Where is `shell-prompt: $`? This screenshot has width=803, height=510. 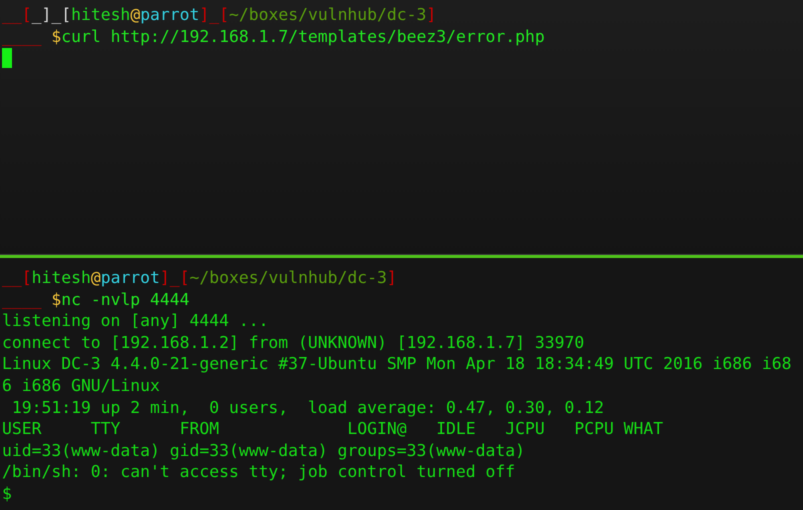 shell-prompt: $ is located at coordinates (7, 493).